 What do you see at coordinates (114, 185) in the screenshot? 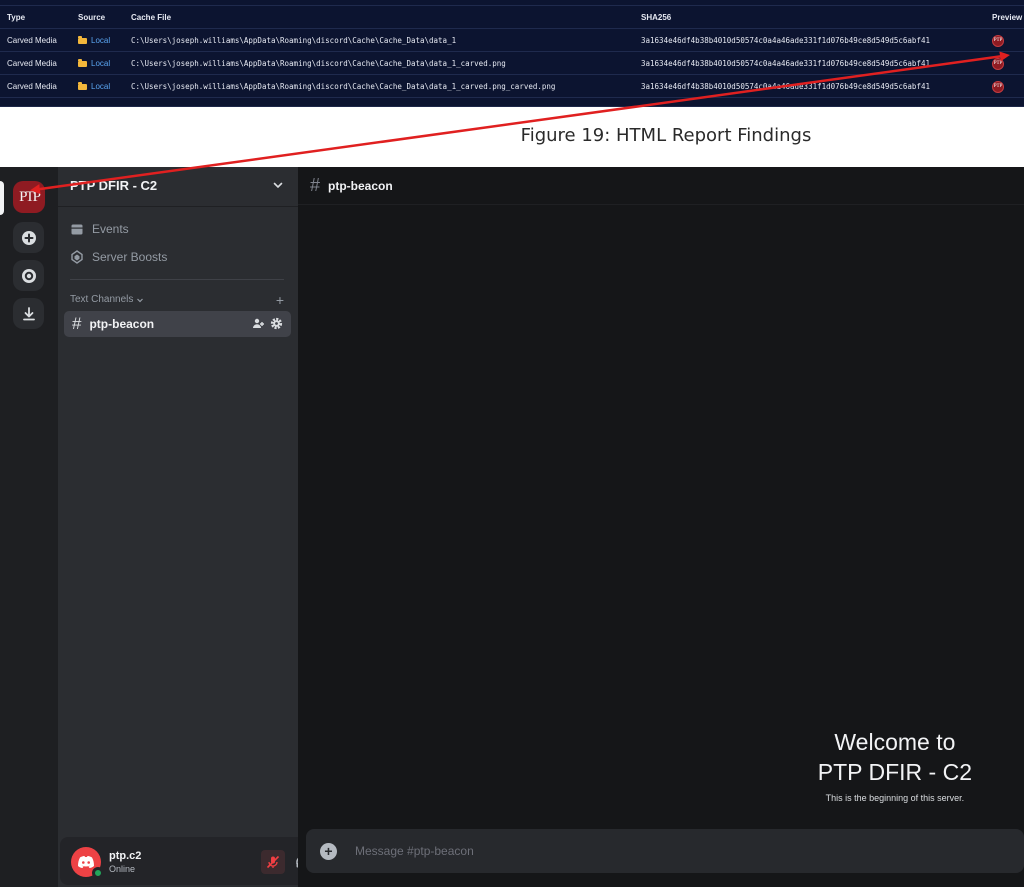
I see `server-name: PTP DFIR - C2` at bounding box center [114, 185].